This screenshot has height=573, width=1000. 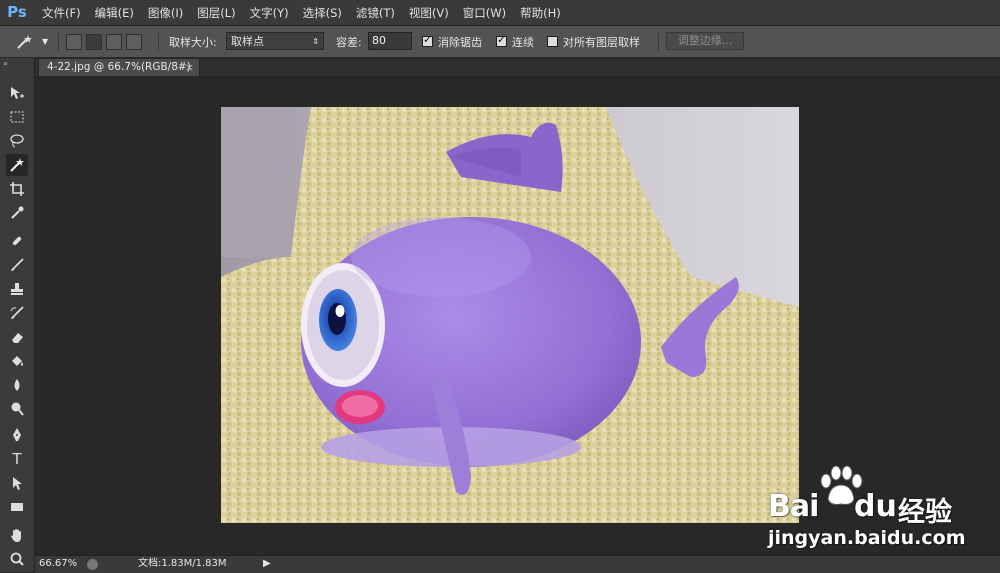 I want to click on intersect-selection-button, so click(x=134, y=41).